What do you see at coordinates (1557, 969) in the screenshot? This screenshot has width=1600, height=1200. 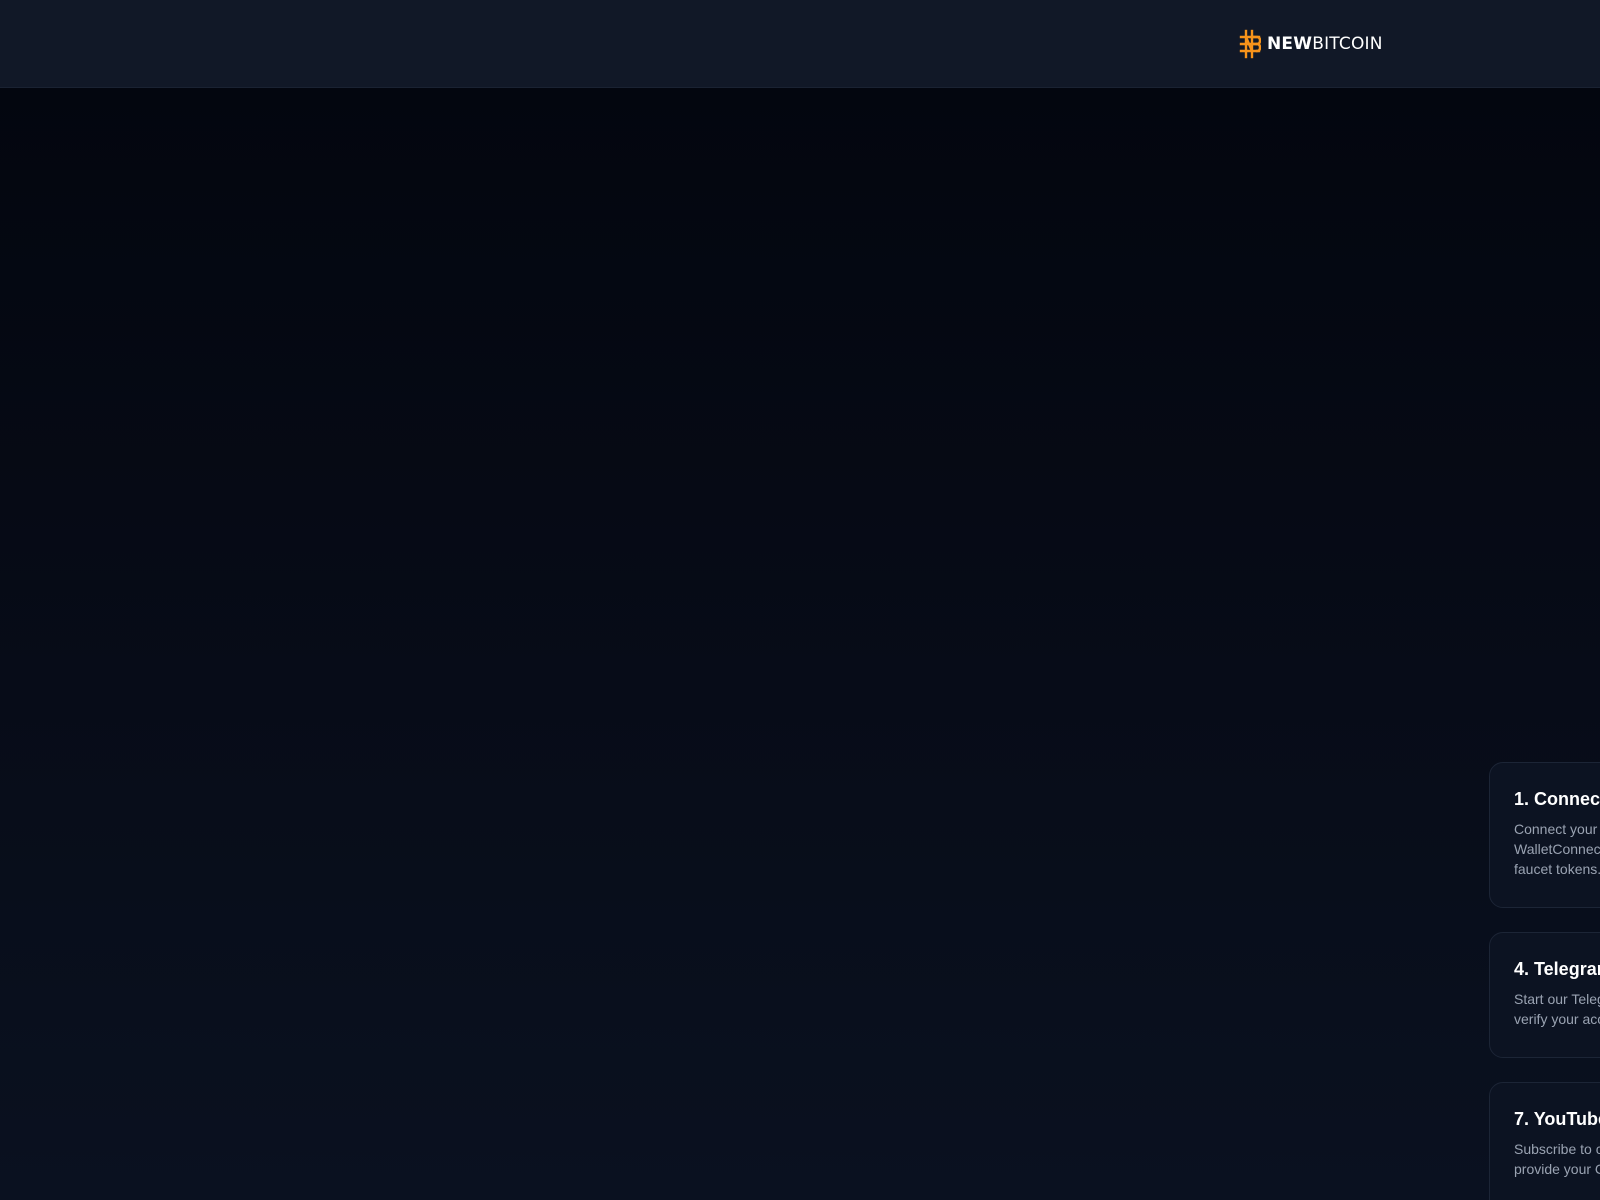 I see `step-card-title: 4. Telegran` at bounding box center [1557, 969].